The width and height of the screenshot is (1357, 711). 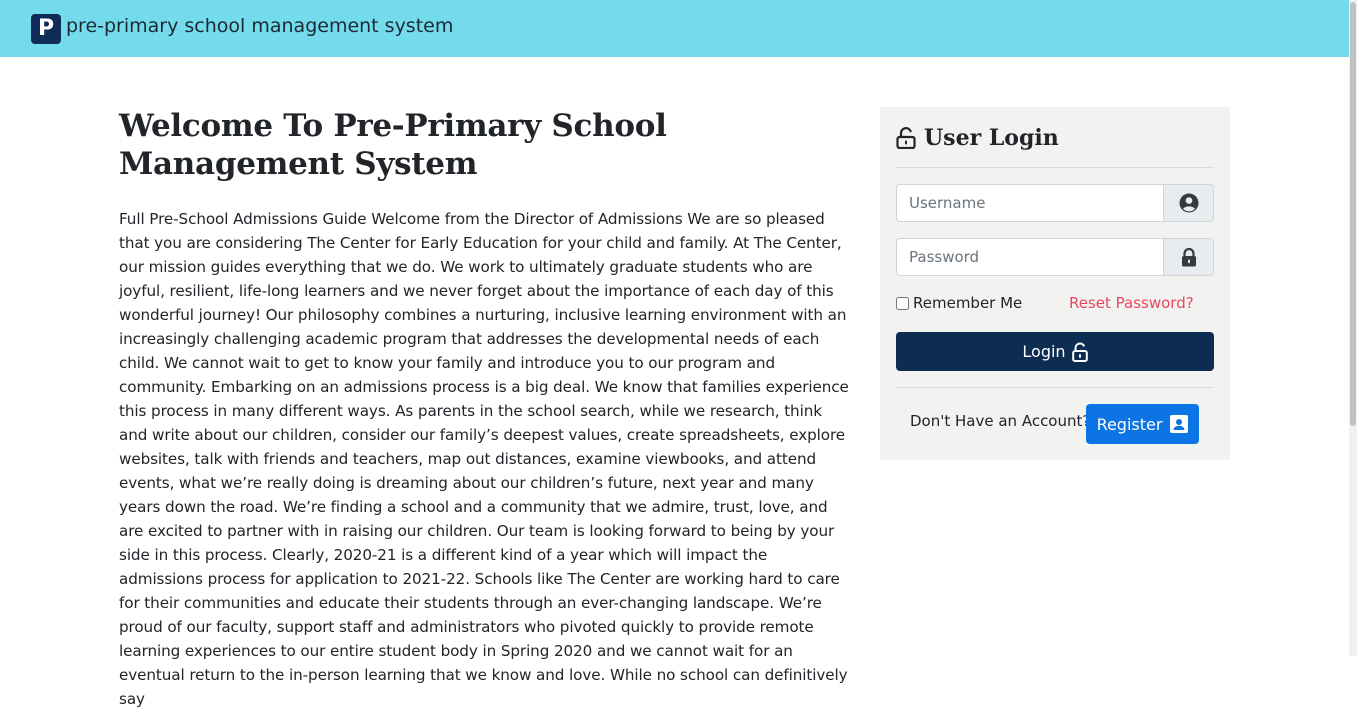 What do you see at coordinates (902, 303) in the screenshot?
I see `remember-me-checkbox` at bounding box center [902, 303].